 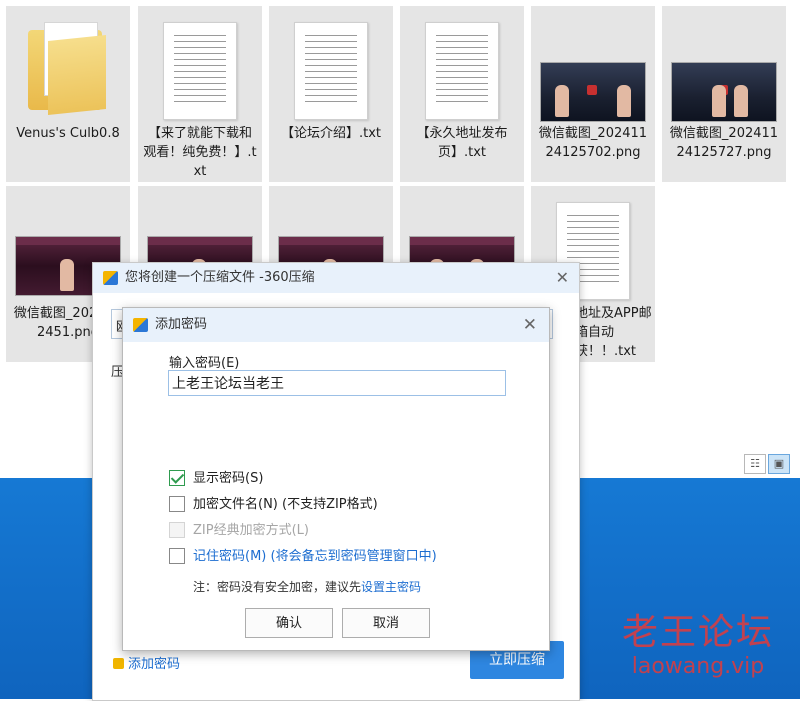 I want to click on dialog-titlebar: 添加密码 ✕, so click(x=336, y=325).